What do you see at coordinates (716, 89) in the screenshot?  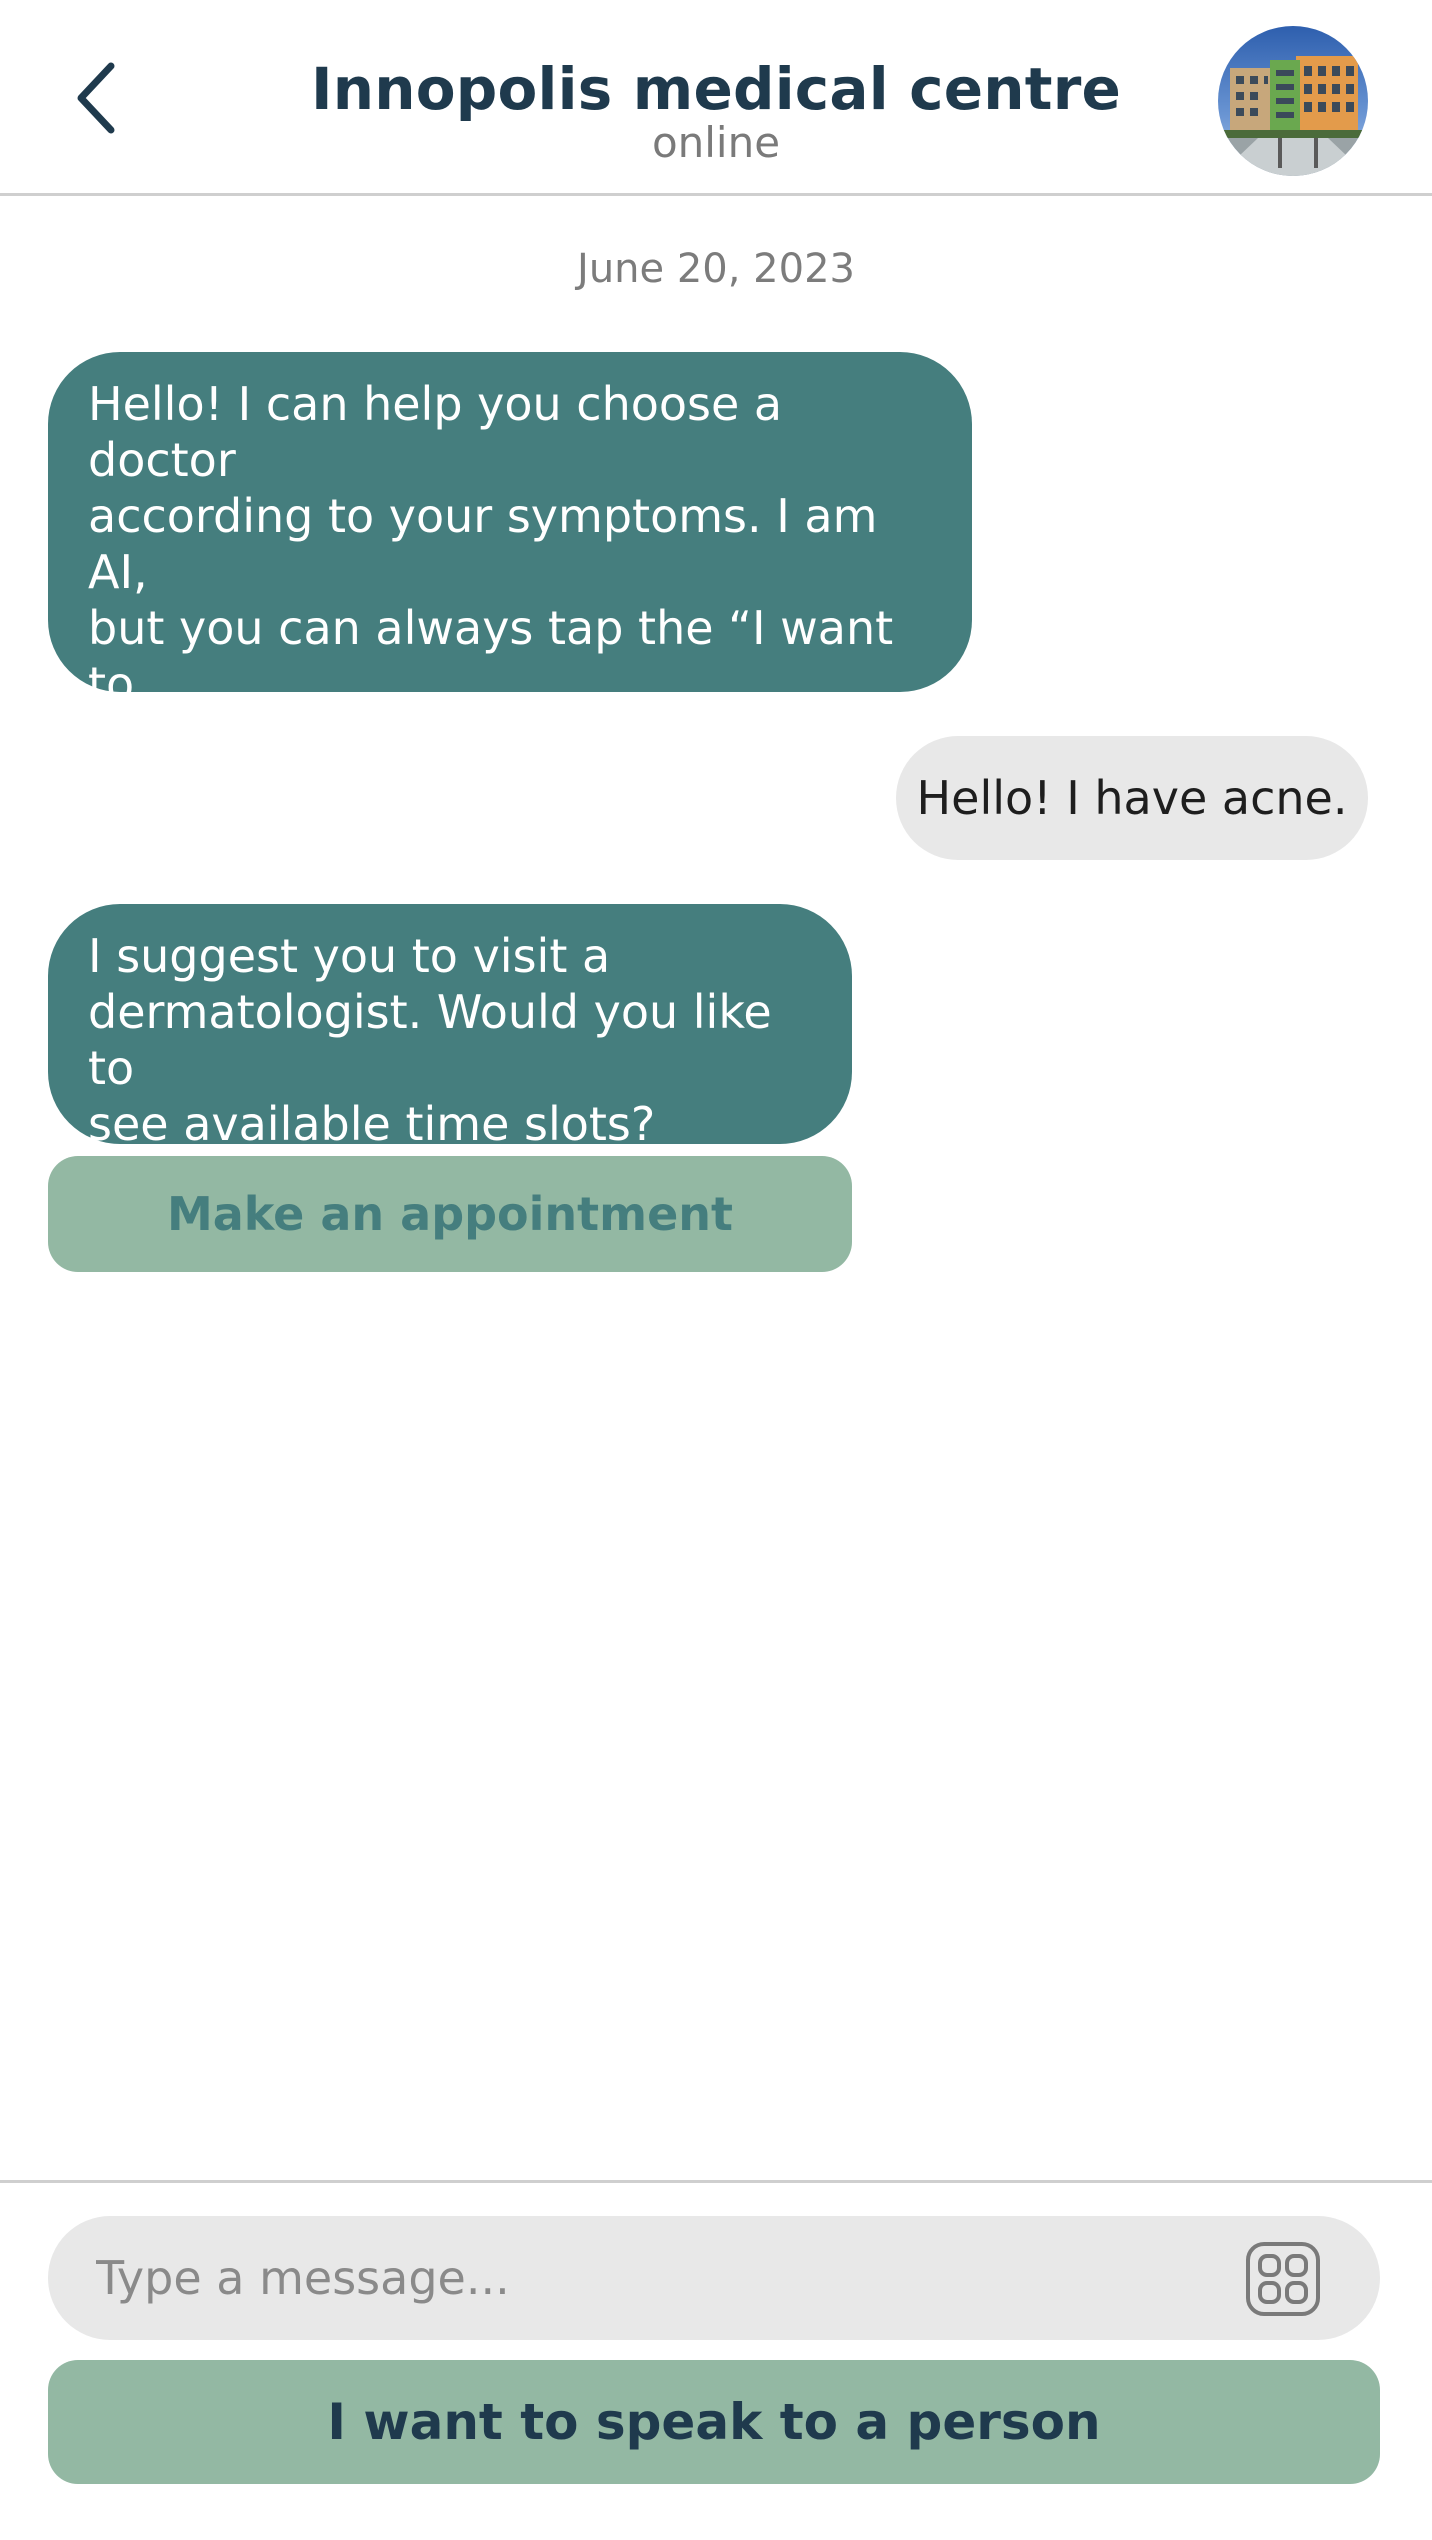 I see `chat-title: Innopolis medical centre` at bounding box center [716, 89].